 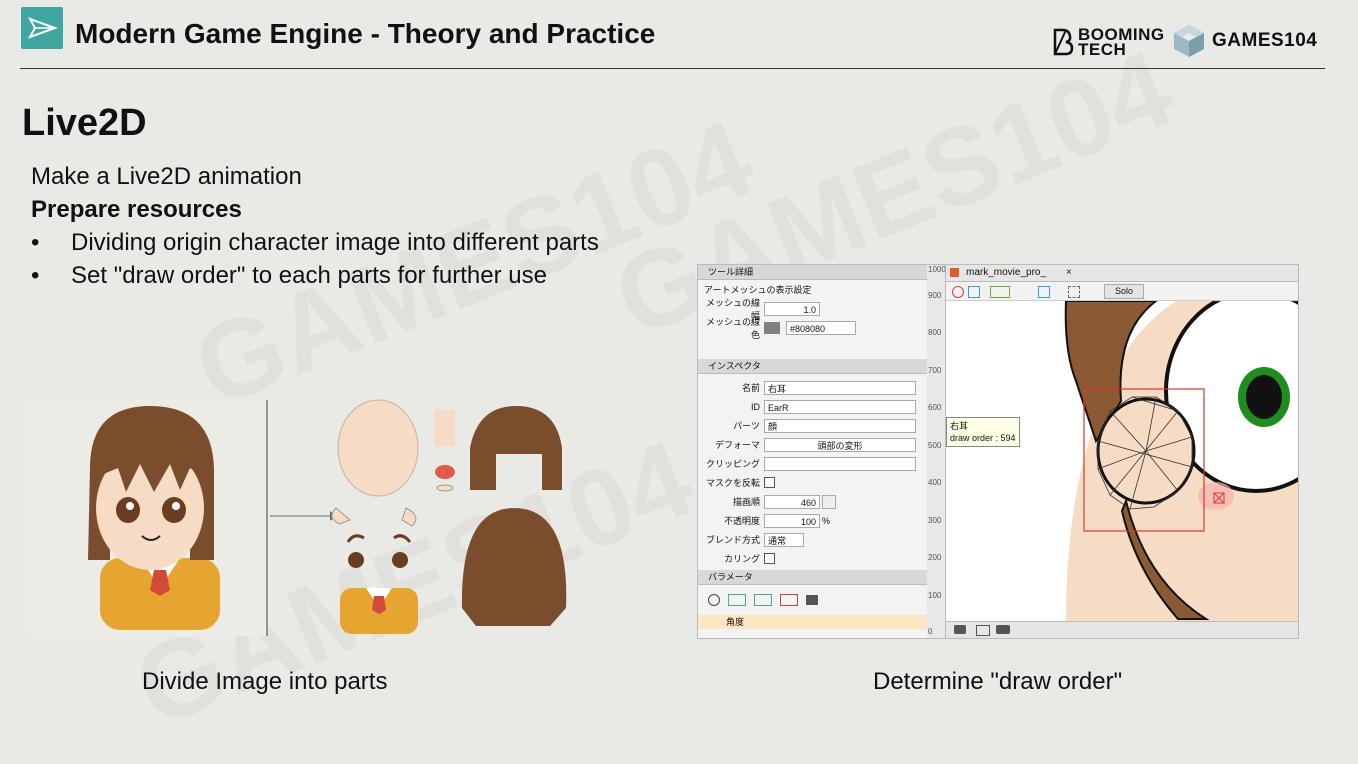 I want to click on invert-mask-checkbox, so click(x=769, y=482).